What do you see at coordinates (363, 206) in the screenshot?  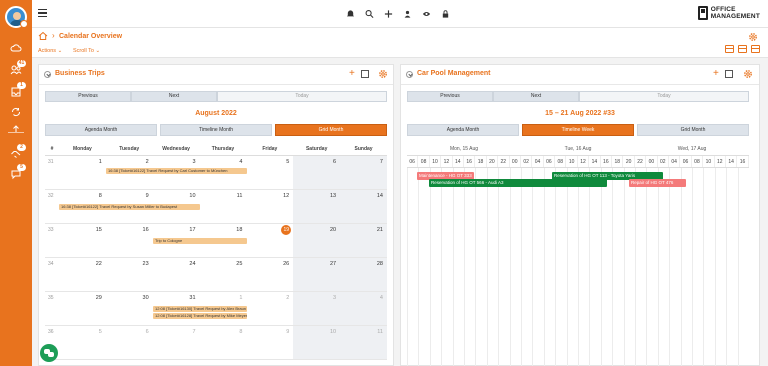 I see `day-cell: 14` at bounding box center [363, 206].